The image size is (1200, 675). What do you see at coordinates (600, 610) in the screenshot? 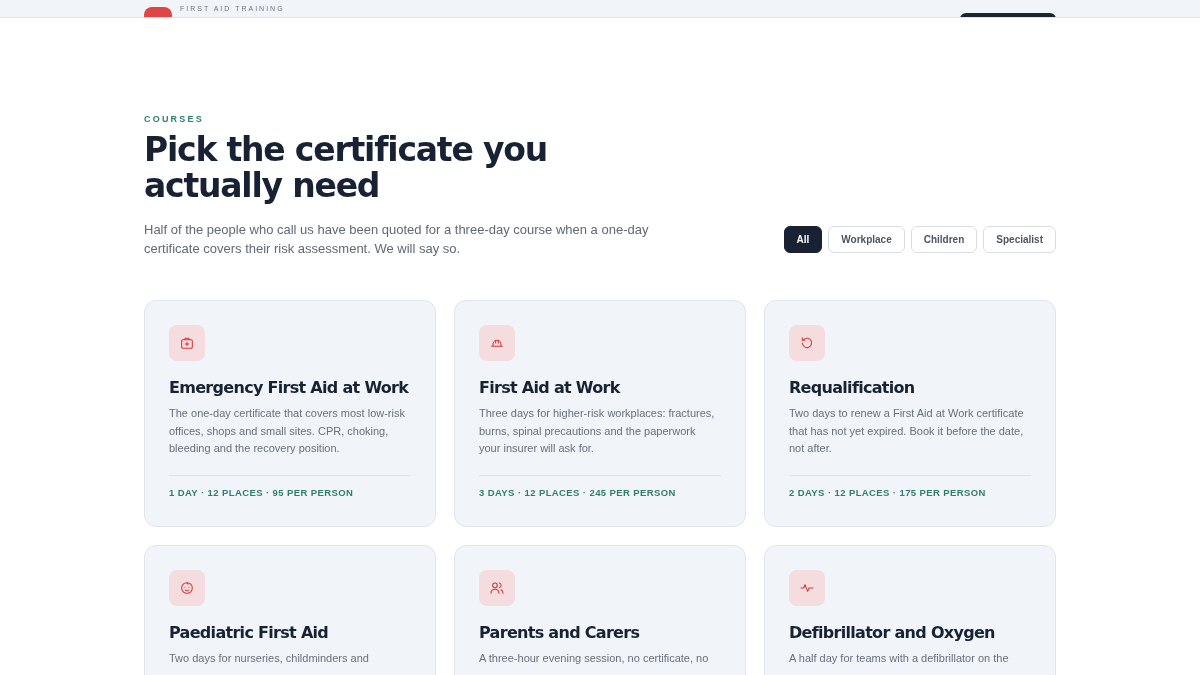
I see `course-card: Parents and Carers A three-hour evening session, no certificate, no` at bounding box center [600, 610].